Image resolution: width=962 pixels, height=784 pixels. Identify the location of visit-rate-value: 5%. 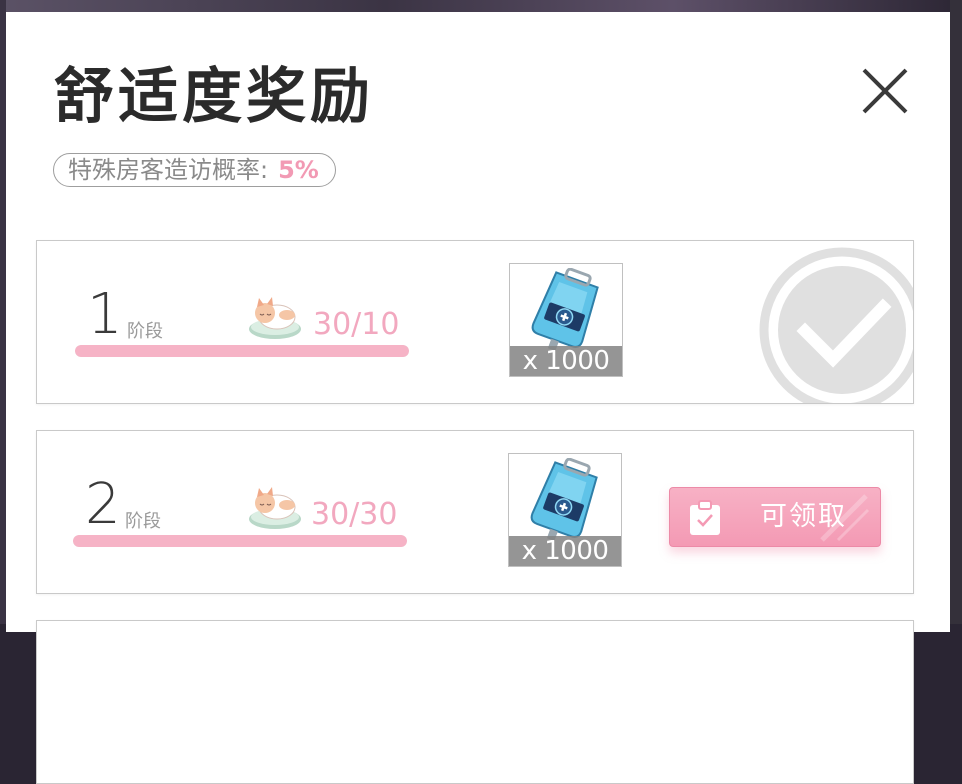
(298, 170).